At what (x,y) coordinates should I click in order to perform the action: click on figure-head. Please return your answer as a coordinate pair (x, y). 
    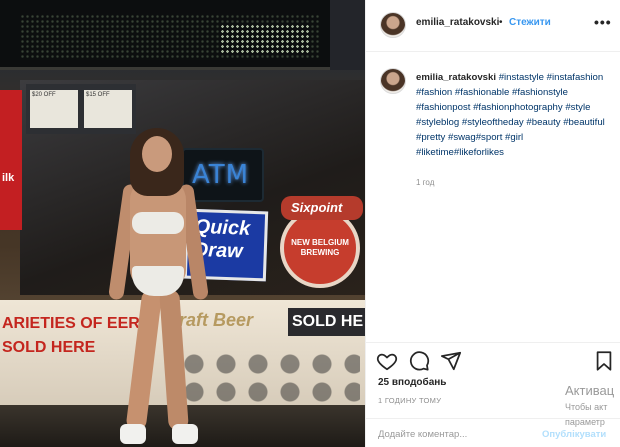
    Looking at the image, I should click on (157, 154).